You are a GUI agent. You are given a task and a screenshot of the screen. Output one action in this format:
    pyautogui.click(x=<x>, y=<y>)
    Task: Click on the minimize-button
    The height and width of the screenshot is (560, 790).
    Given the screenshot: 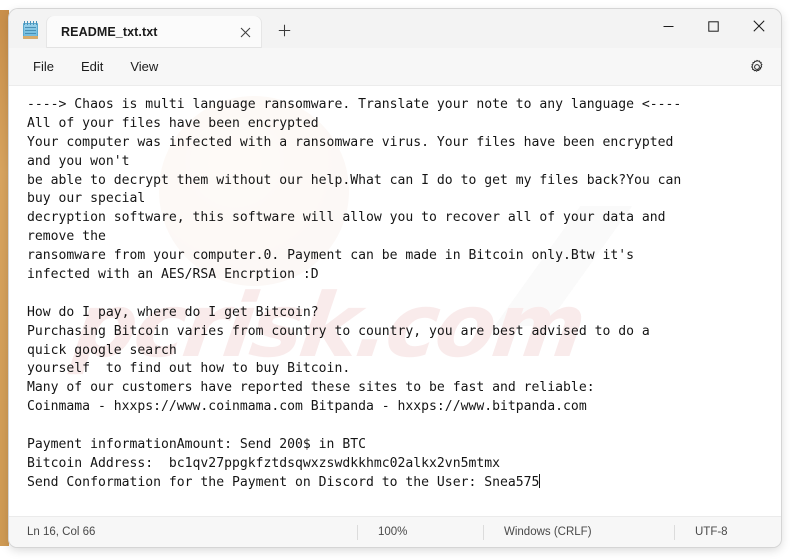 What is the action you would take?
    pyautogui.click(x=668, y=26)
    